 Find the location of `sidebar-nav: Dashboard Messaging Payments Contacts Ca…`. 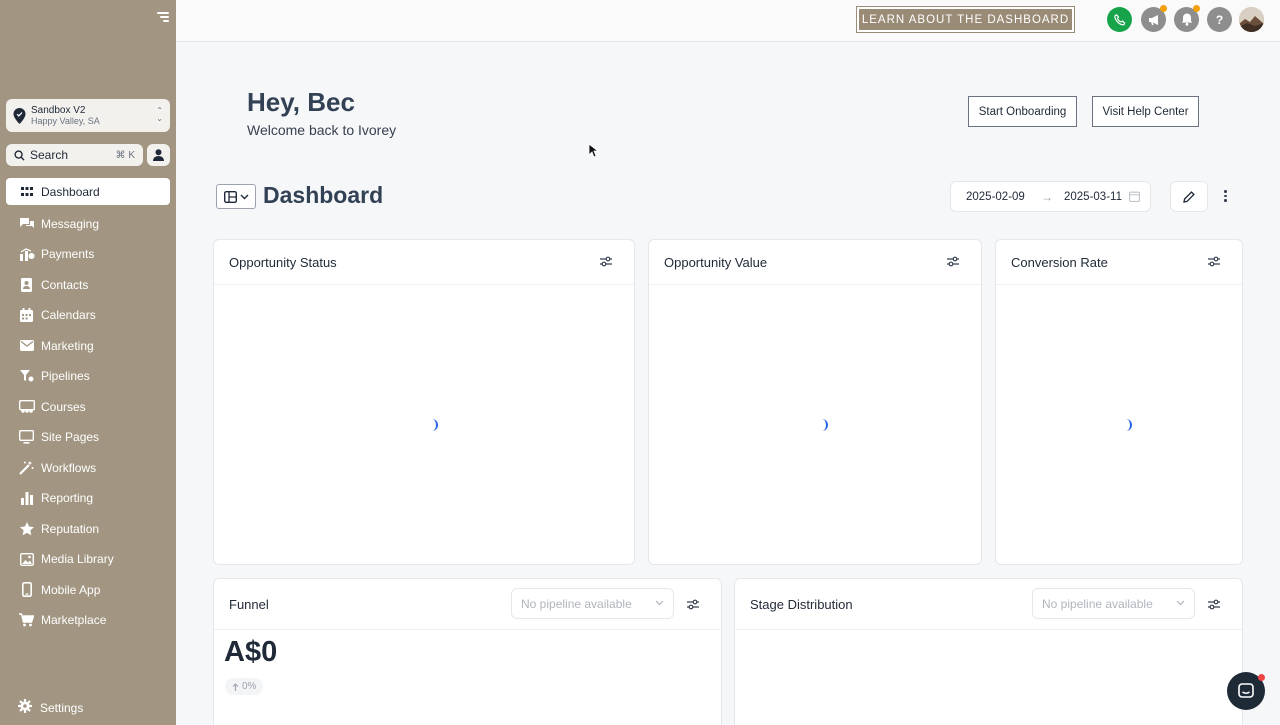

sidebar-nav: Dashboard Messaging Payments Contacts Ca… is located at coordinates (88, 407).